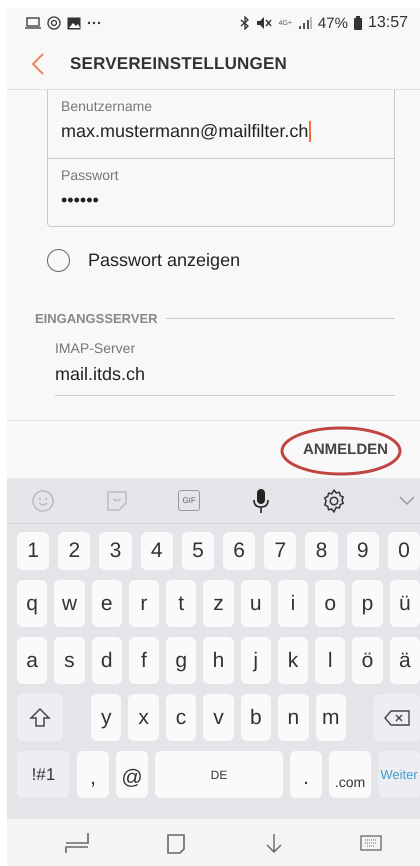 The image size is (420, 866). I want to click on keyboard-key: 7, so click(280, 551).